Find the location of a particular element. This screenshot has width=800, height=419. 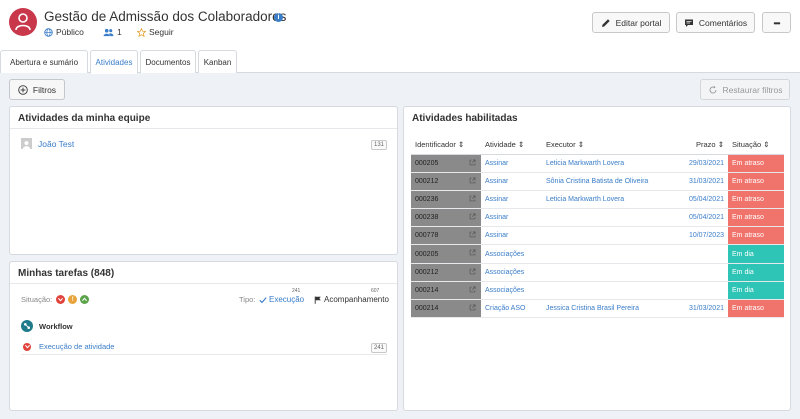

execution-label: Execução is located at coordinates (287, 299).